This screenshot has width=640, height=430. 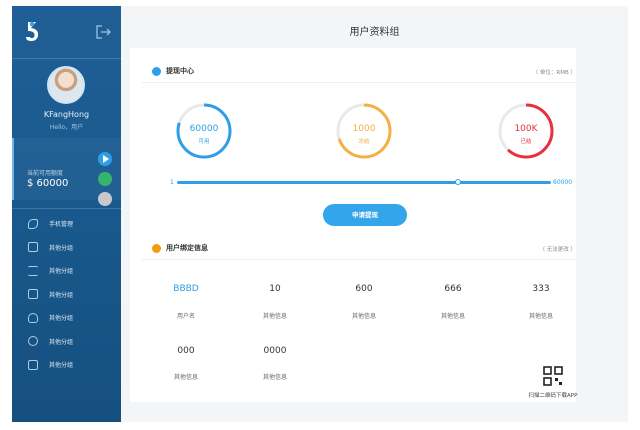 What do you see at coordinates (275, 289) in the screenshot?
I see `info-value: 10` at bounding box center [275, 289].